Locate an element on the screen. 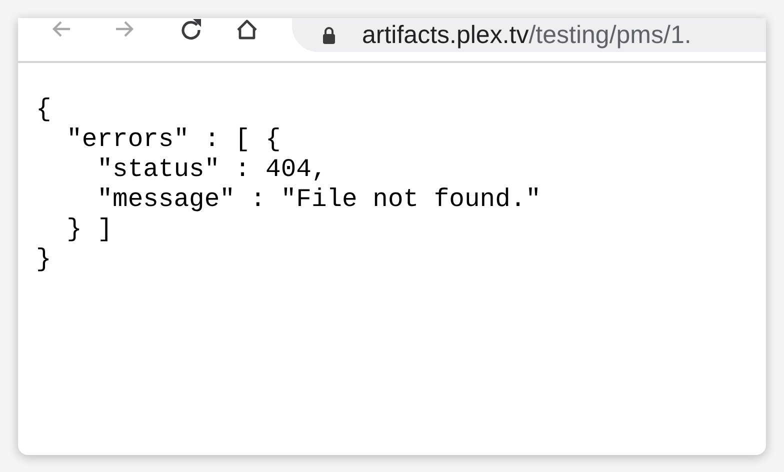 Image resolution: width=784 pixels, height=472 pixels. home-icon is located at coordinates (247, 29).